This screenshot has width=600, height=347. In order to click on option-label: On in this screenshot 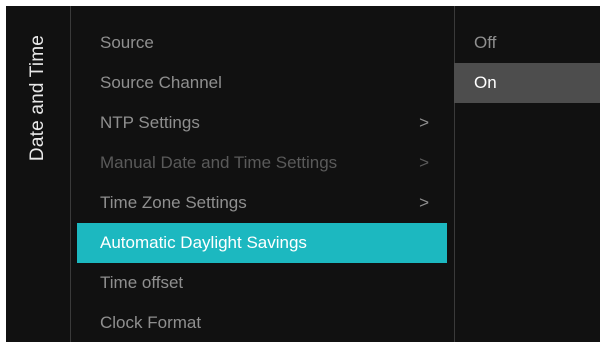, I will do `click(485, 82)`.